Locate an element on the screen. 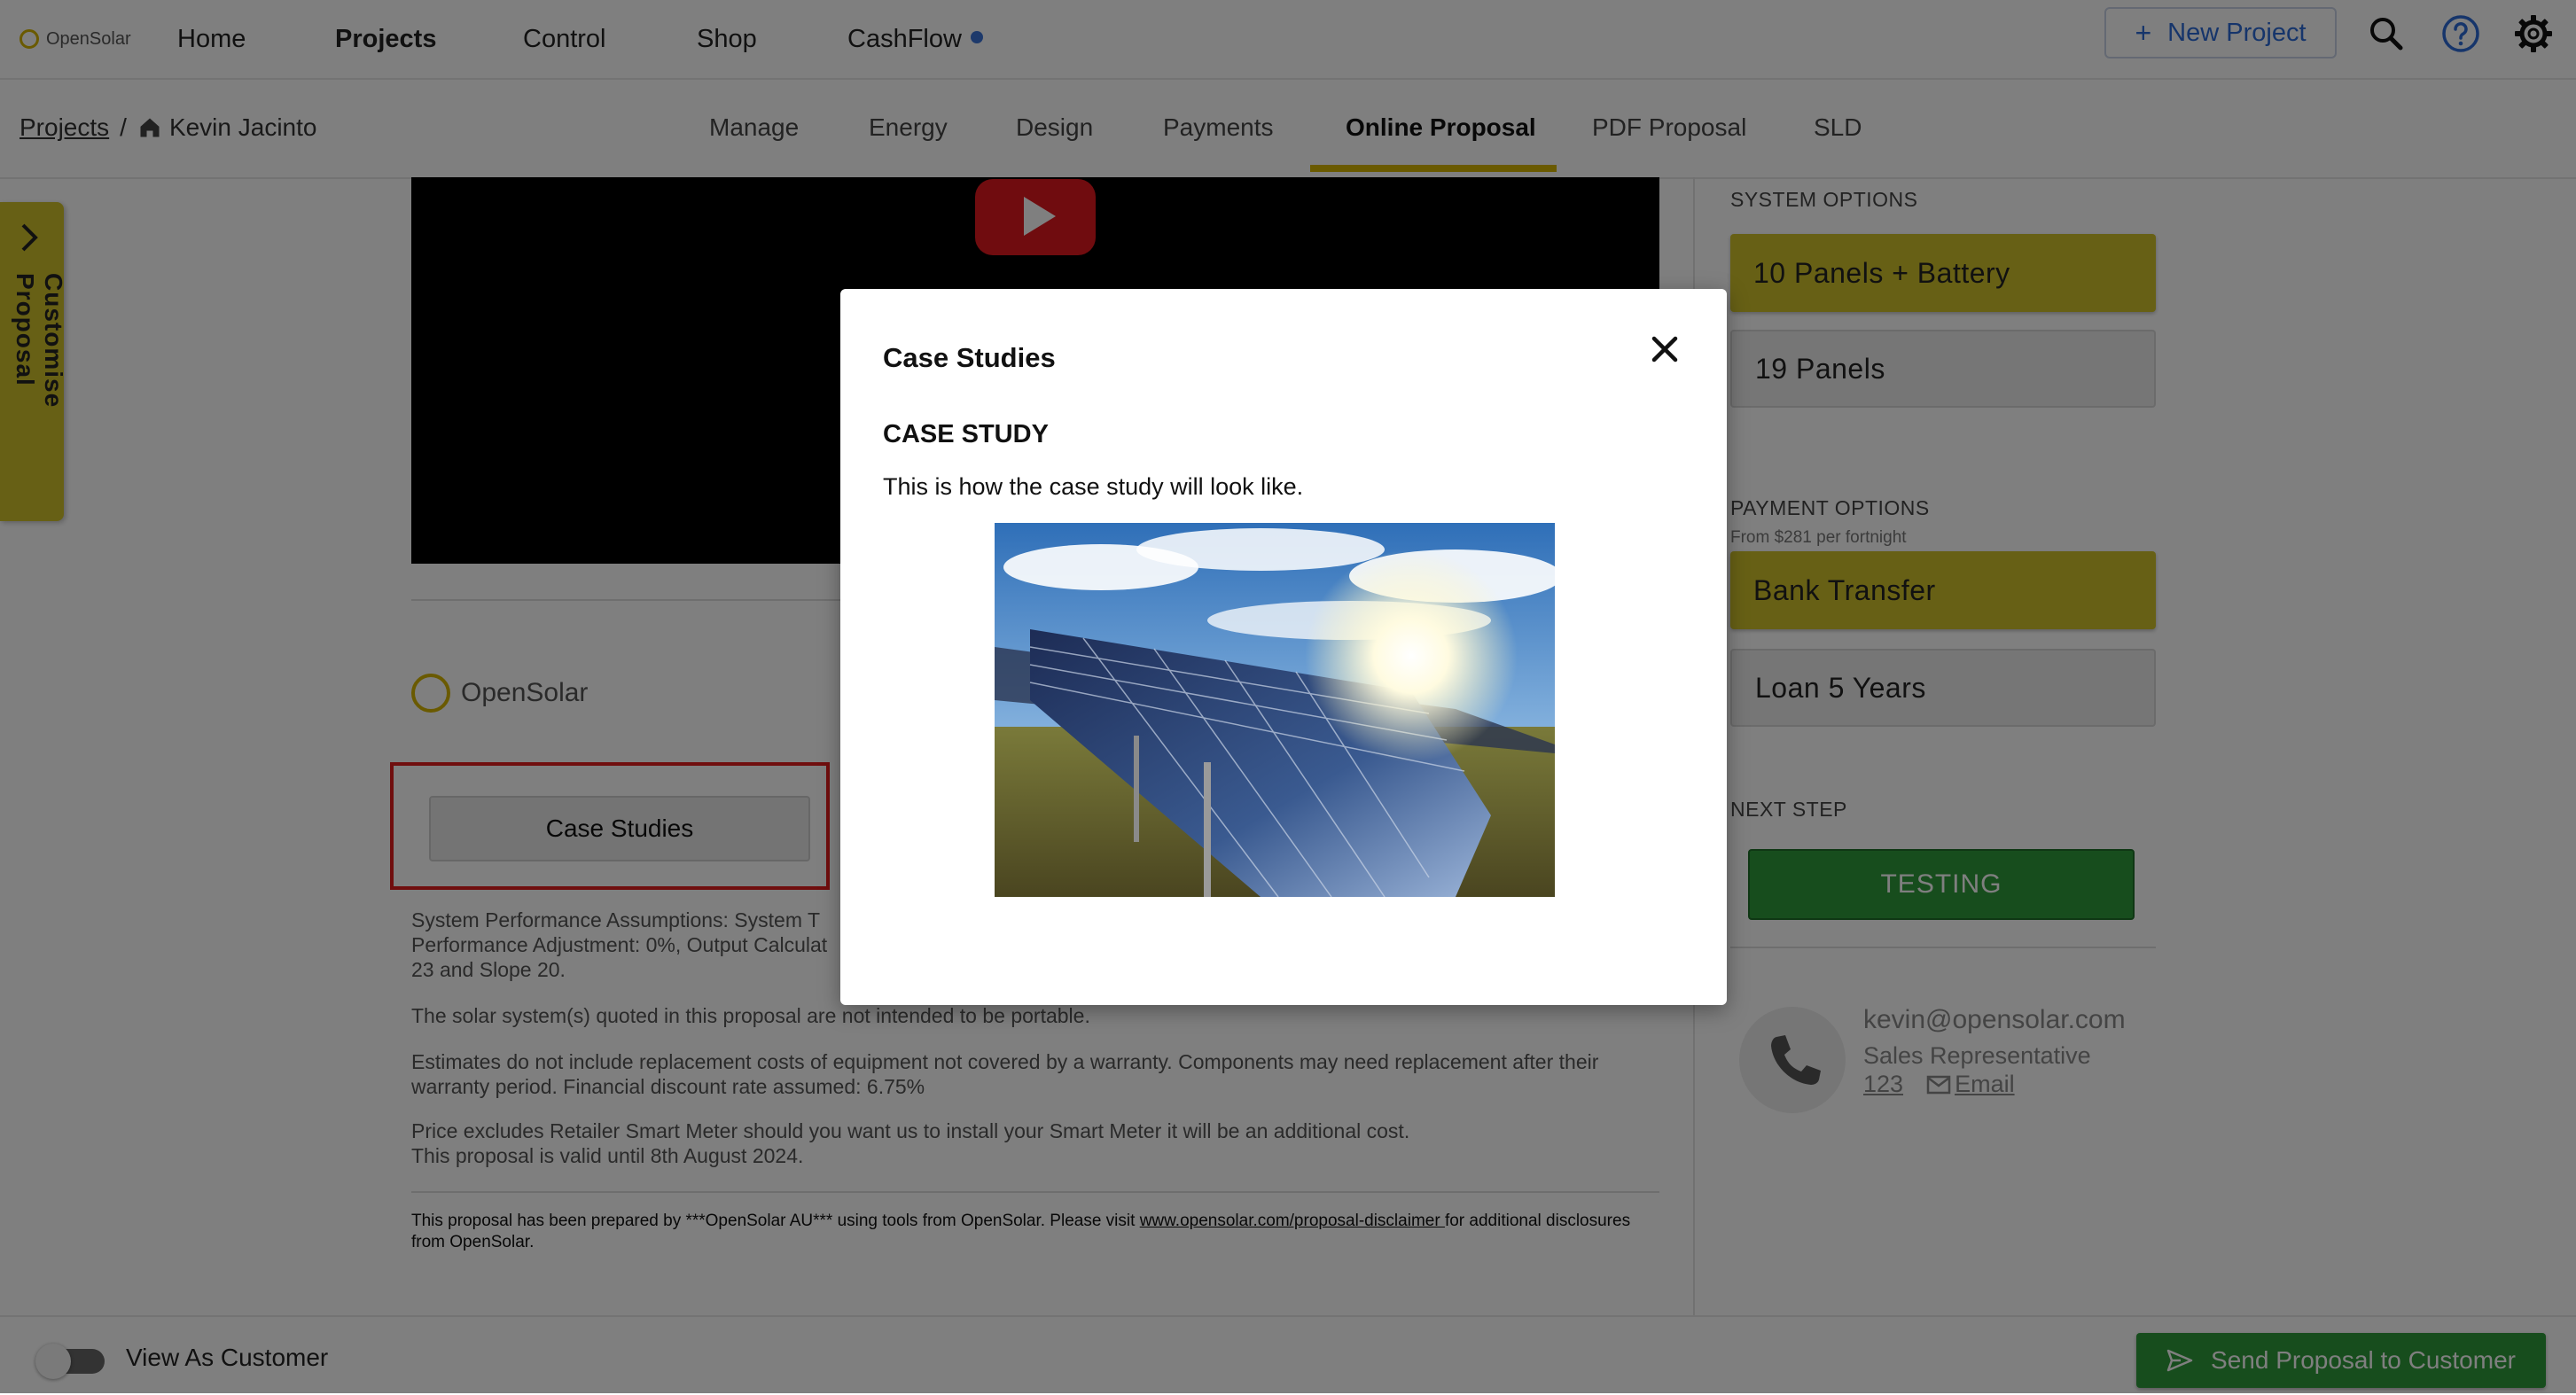 The height and width of the screenshot is (1395, 2576). case-study-image is located at coordinates (1275, 710).